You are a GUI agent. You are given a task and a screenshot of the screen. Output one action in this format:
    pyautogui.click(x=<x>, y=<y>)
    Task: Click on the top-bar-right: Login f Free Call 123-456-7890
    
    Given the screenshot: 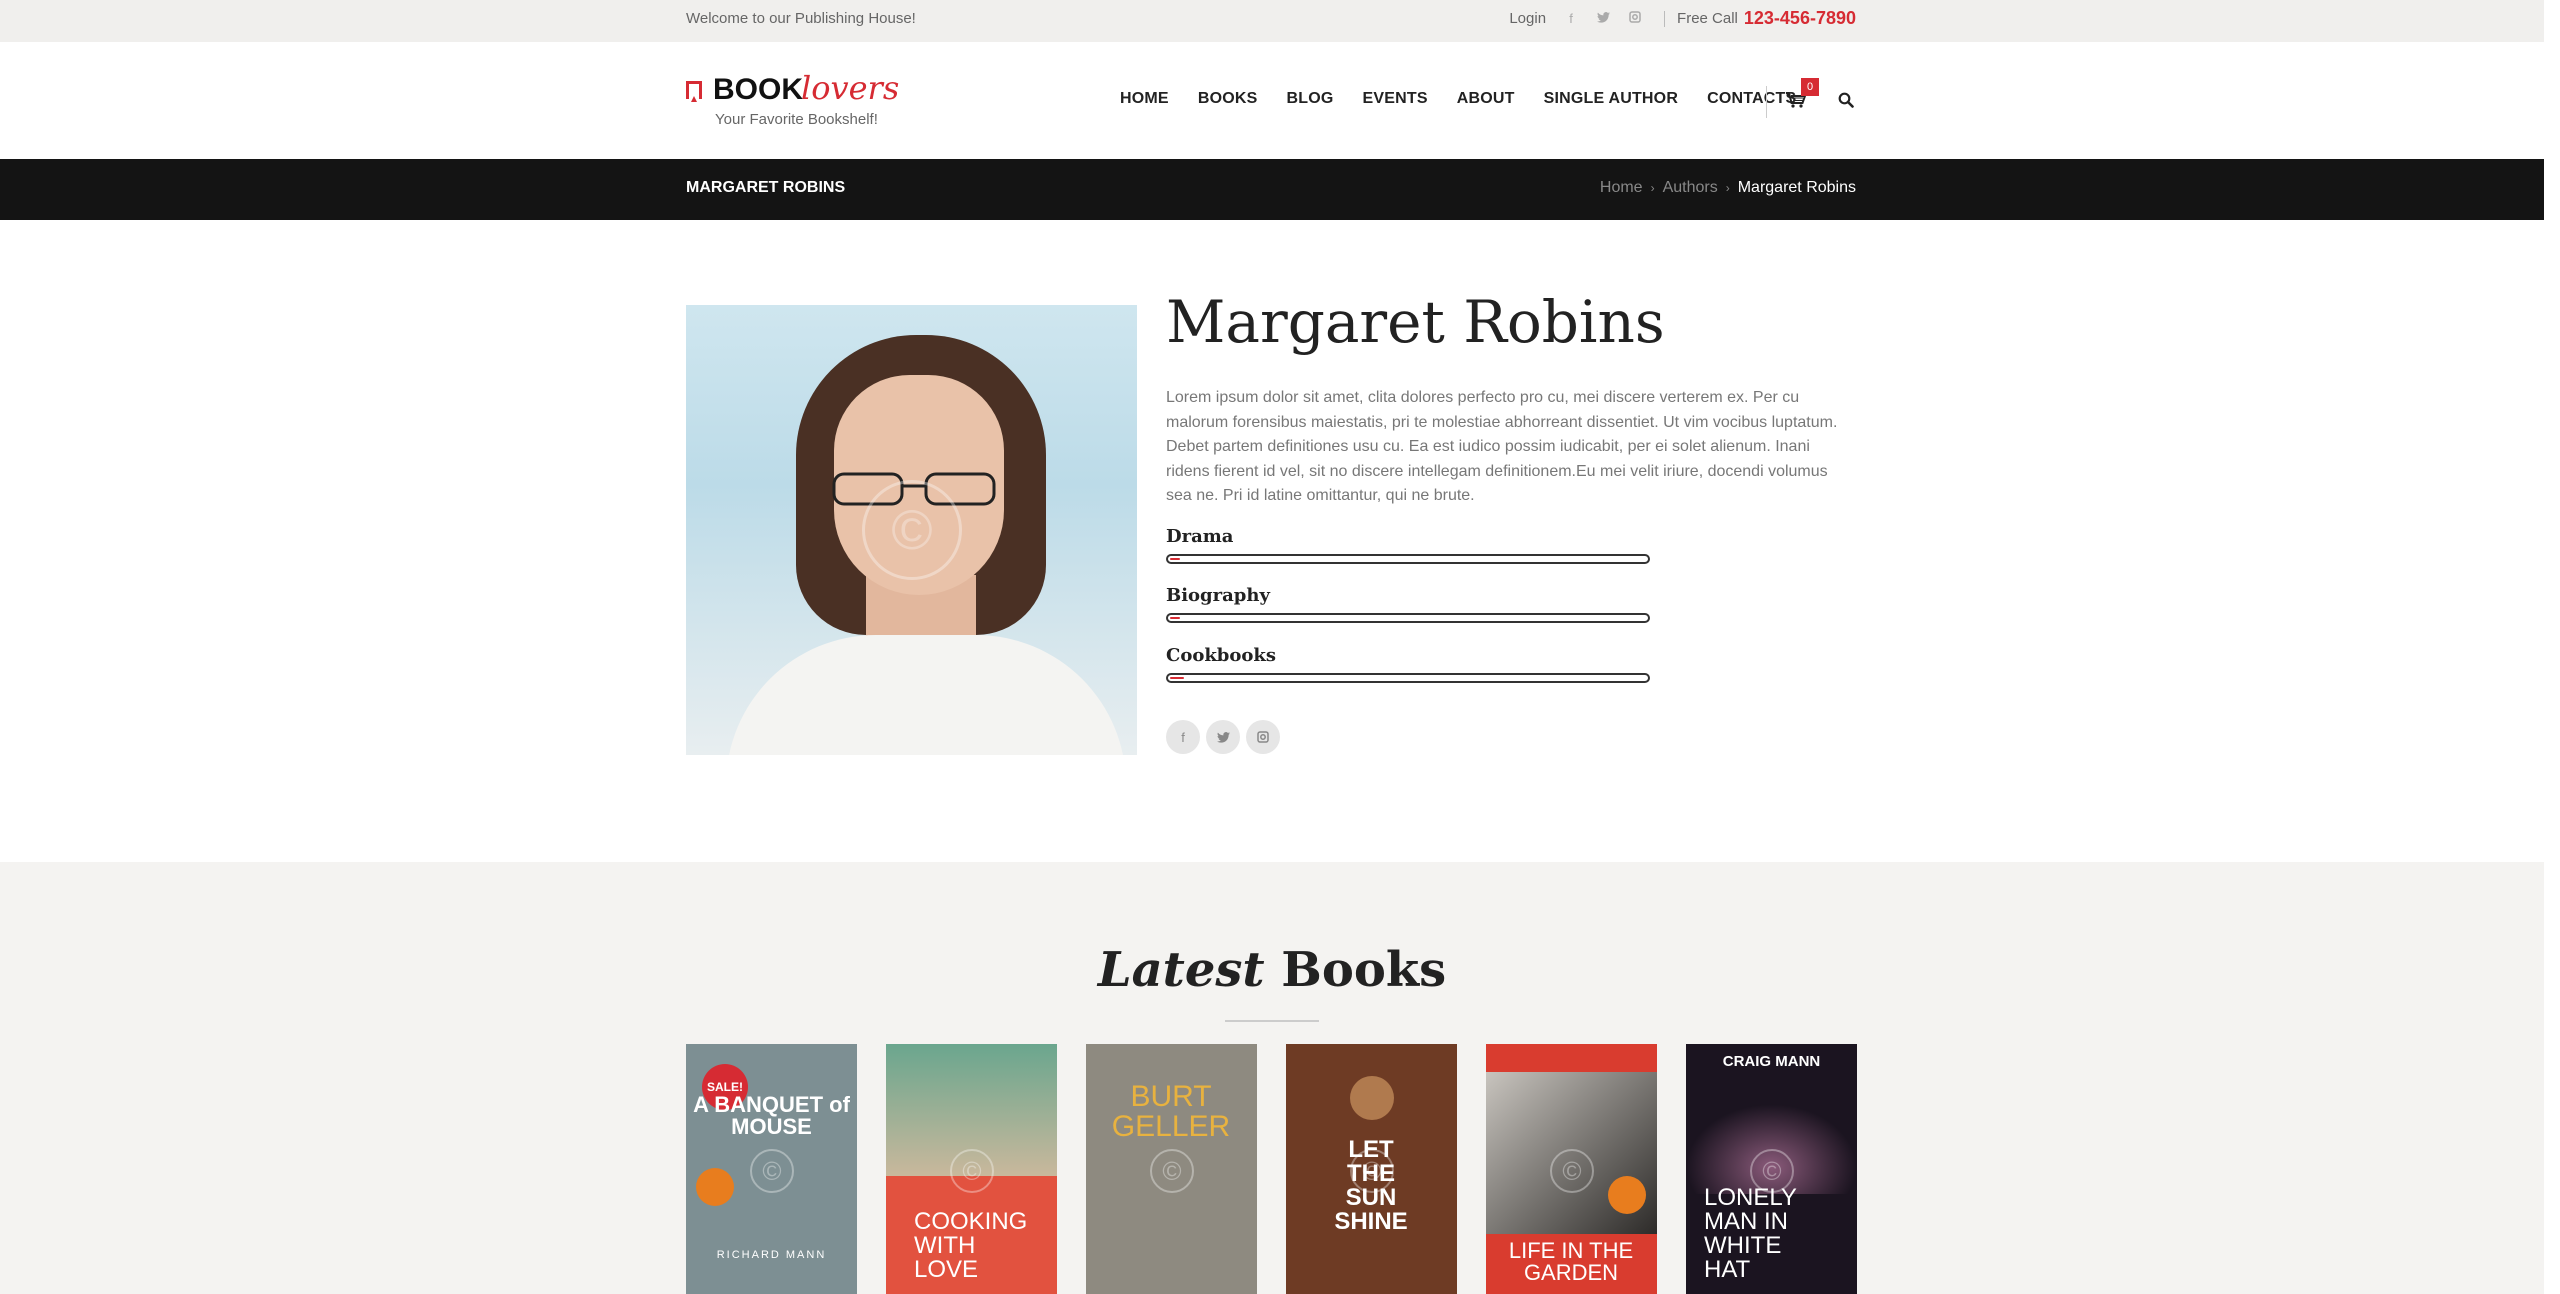 What is the action you would take?
    pyautogui.click(x=1682, y=18)
    